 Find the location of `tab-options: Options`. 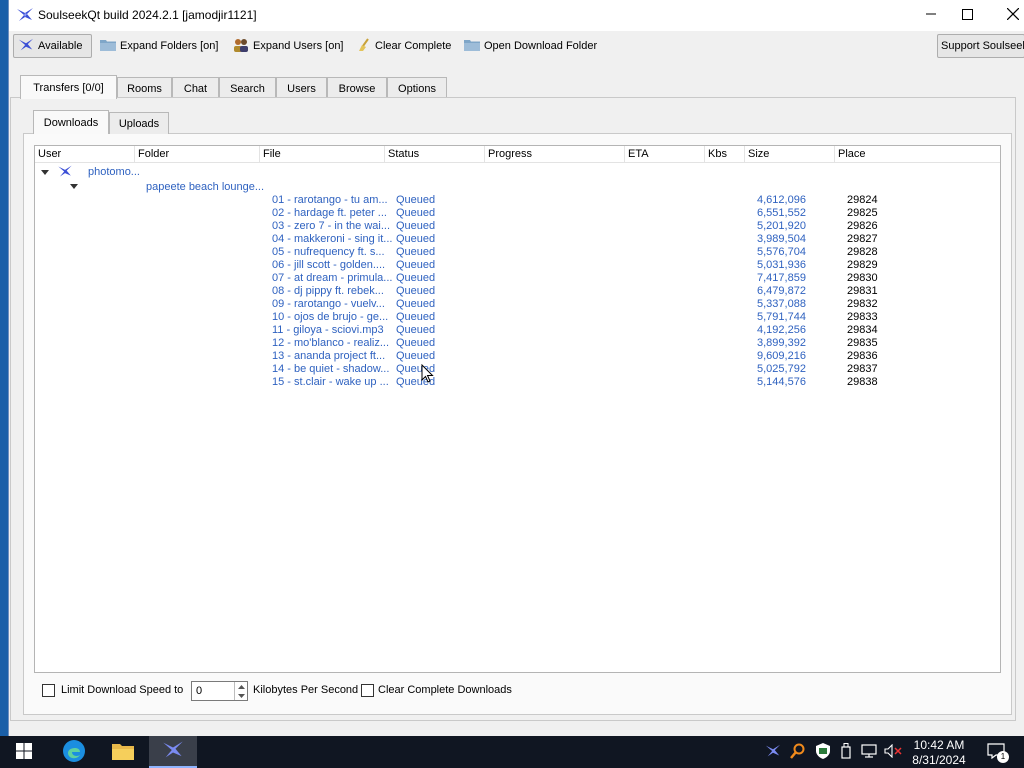

tab-options: Options is located at coordinates (417, 88).